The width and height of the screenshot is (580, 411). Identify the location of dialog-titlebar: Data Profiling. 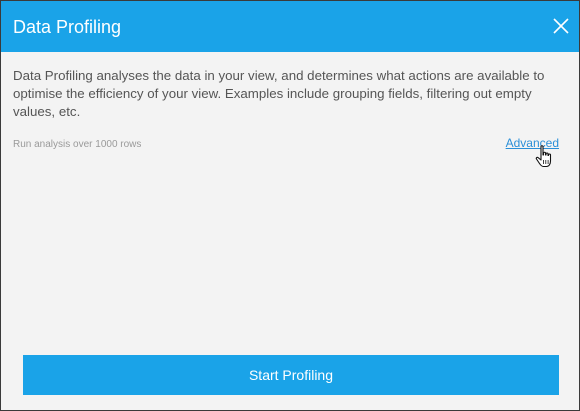
(290, 26).